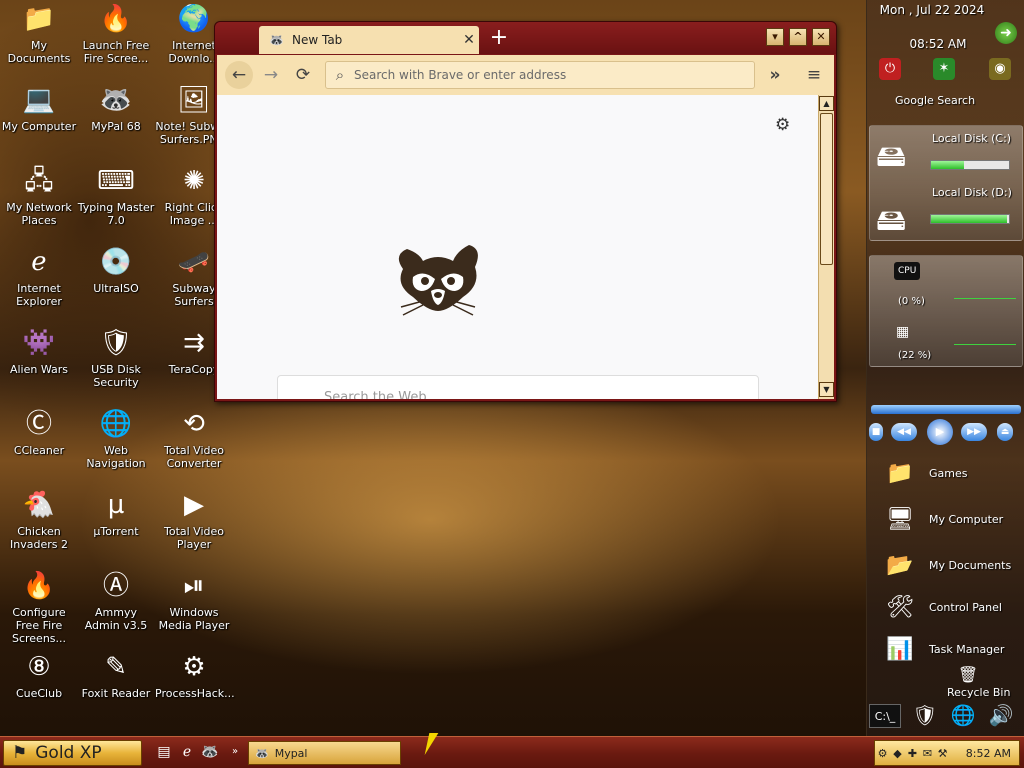 This screenshot has width=1024, height=768. What do you see at coordinates (116, 108) in the screenshot?
I see `desktop-icon: 🦝 MyPal 68` at bounding box center [116, 108].